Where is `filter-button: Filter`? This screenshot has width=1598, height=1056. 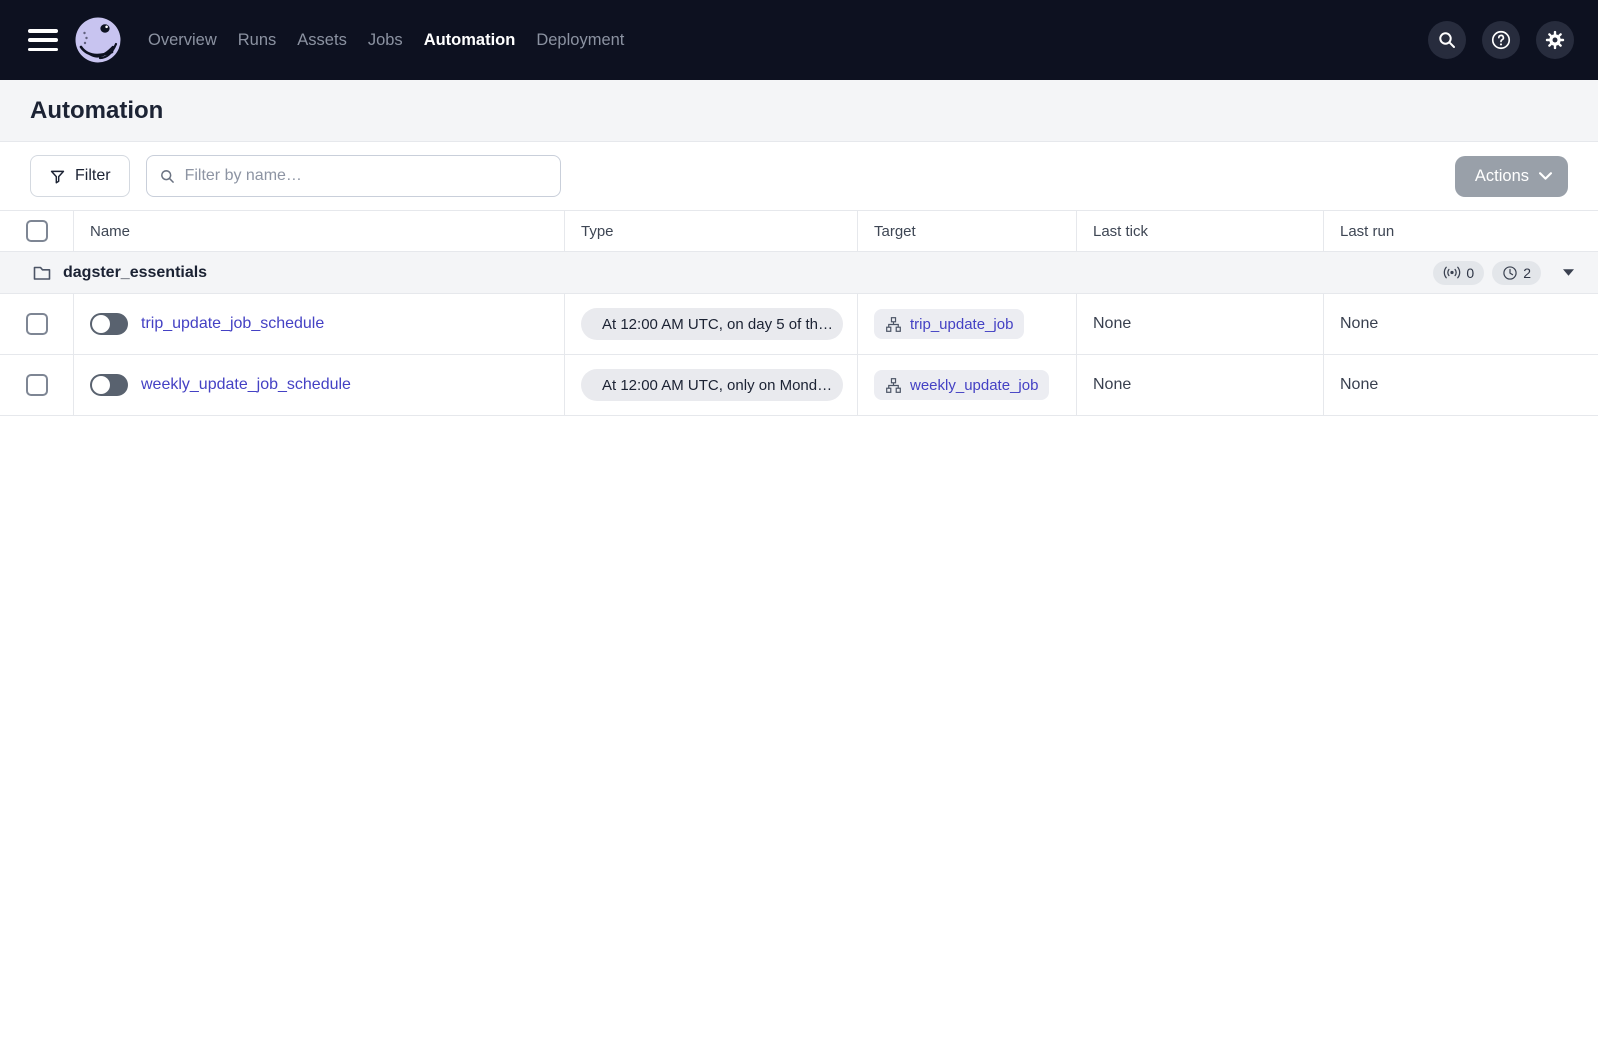
filter-button: Filter is located at coordinates (80, 176).